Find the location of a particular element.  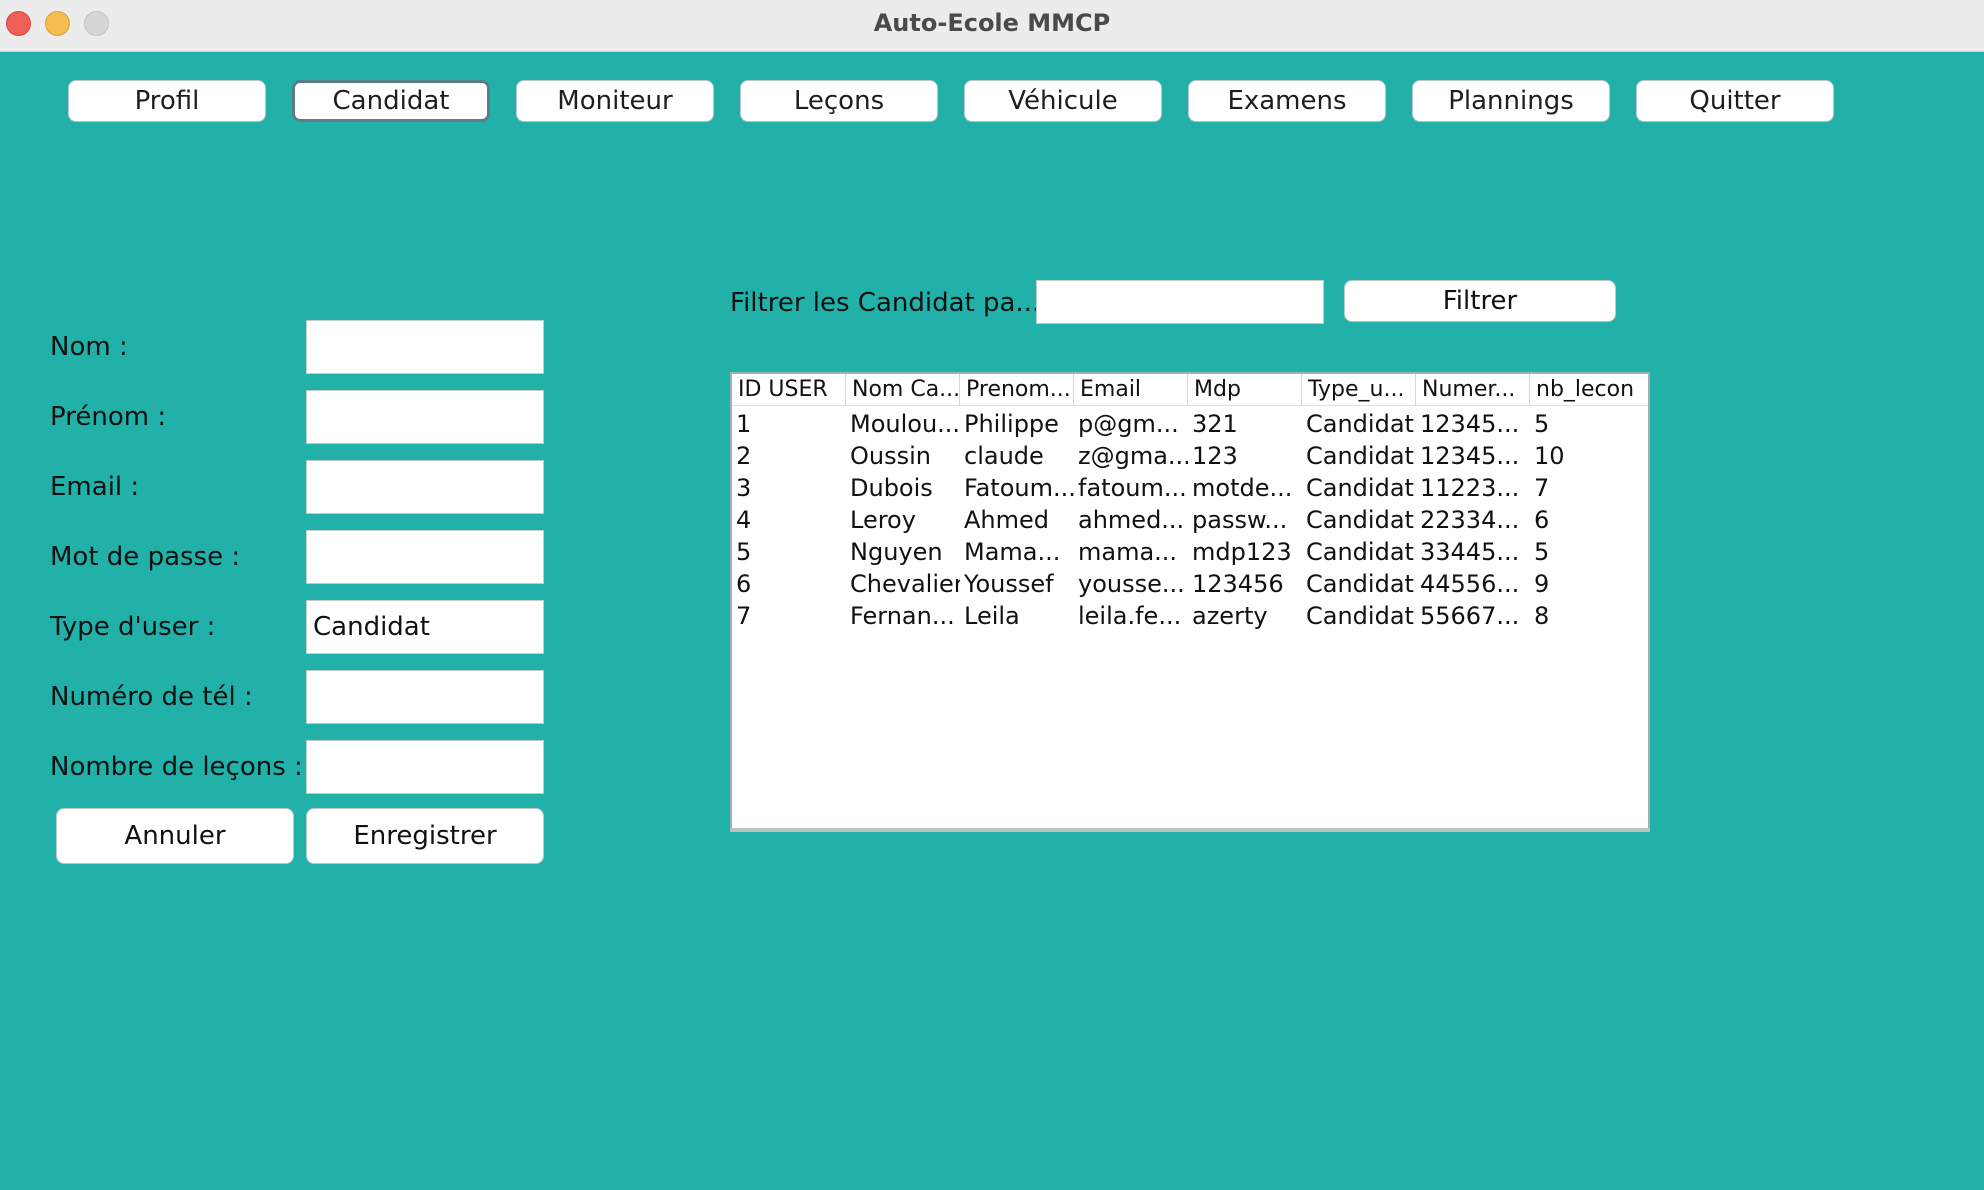

nav-button-examens: Examens is located at coordinates (1287, 101).